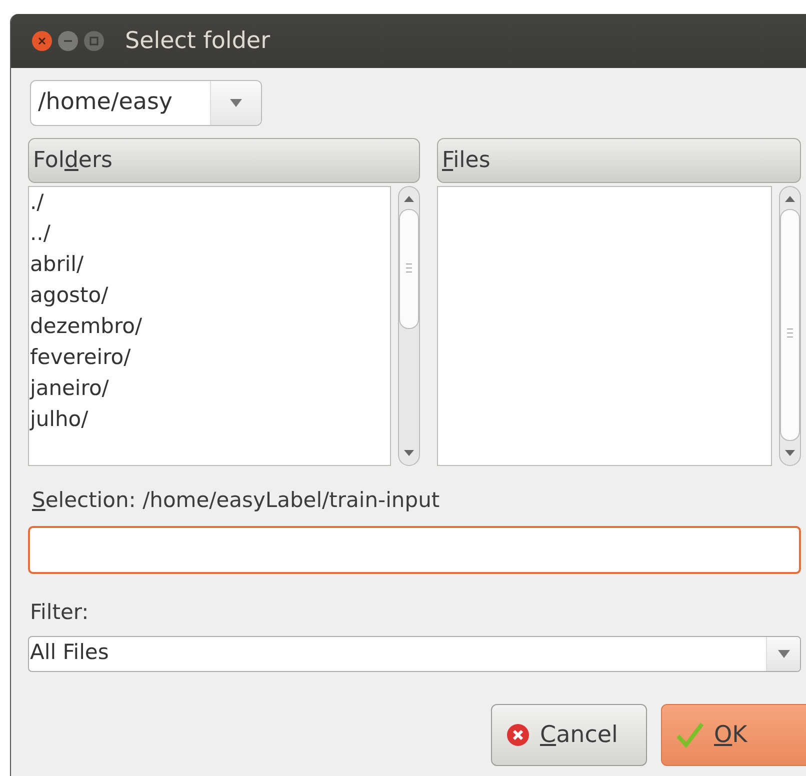  What do you see at coordinates (236, 500) in the screenshot?
I see `selection-label: Selection: /home/easyLabel/train-input` at bounding box center [236, 500].